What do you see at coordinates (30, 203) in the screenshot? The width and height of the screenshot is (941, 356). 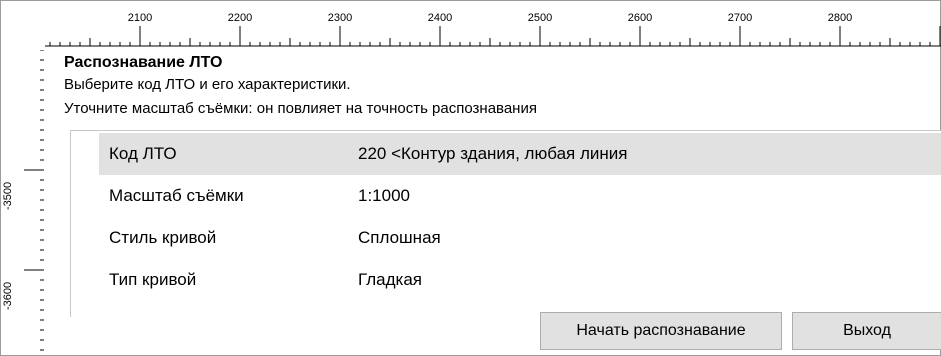 I see `vertical-ruler: -3500 -3600` at bounding box center [30, 203].